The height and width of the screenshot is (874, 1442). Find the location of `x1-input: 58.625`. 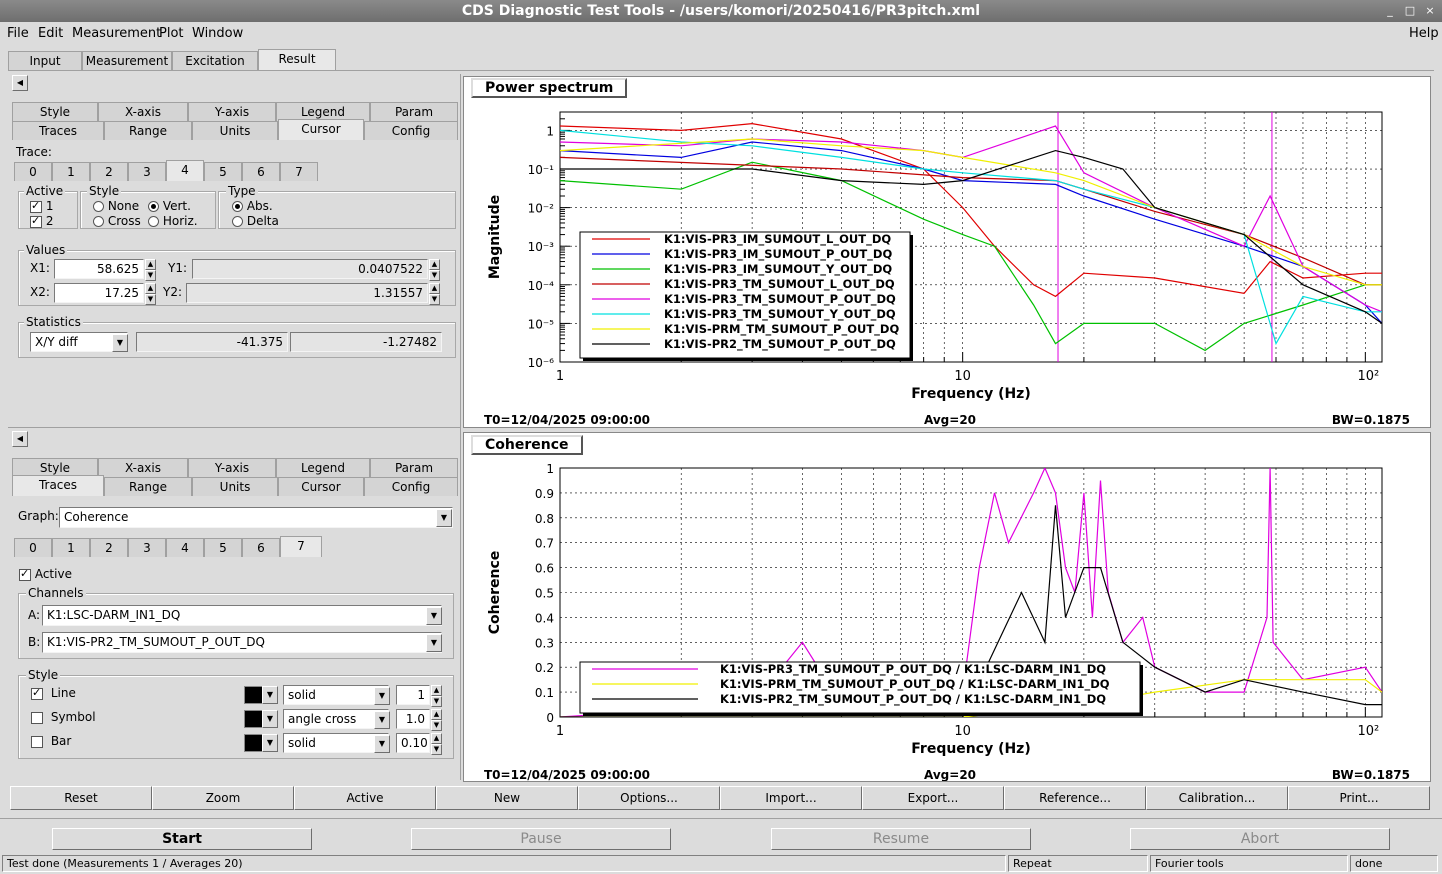

x1-input: 58.625 is located at coordinates (99, 269).